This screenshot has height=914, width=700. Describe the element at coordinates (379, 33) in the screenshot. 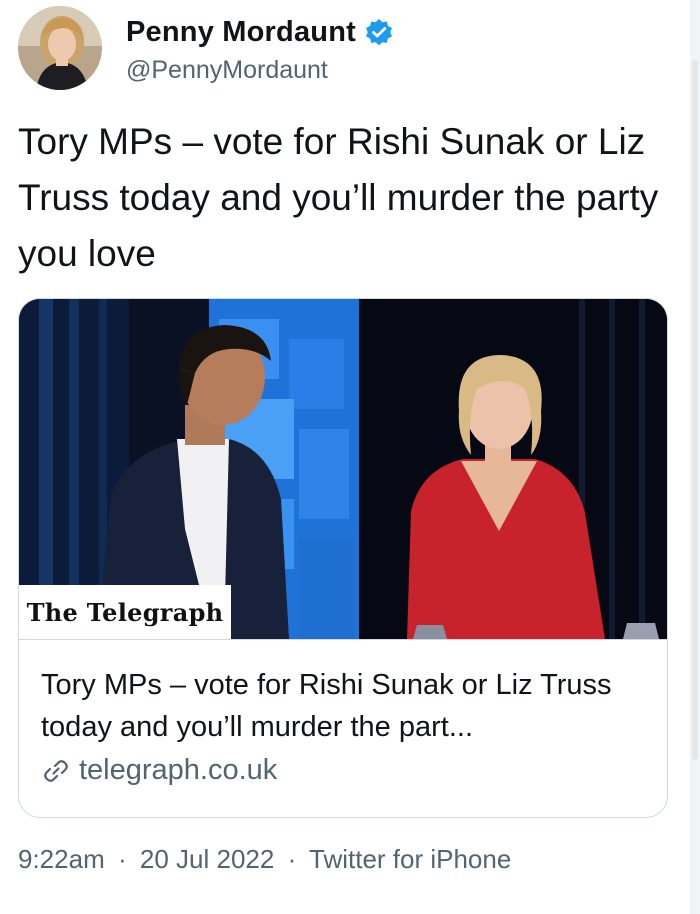

I see `verified-badge-icon` at that location.